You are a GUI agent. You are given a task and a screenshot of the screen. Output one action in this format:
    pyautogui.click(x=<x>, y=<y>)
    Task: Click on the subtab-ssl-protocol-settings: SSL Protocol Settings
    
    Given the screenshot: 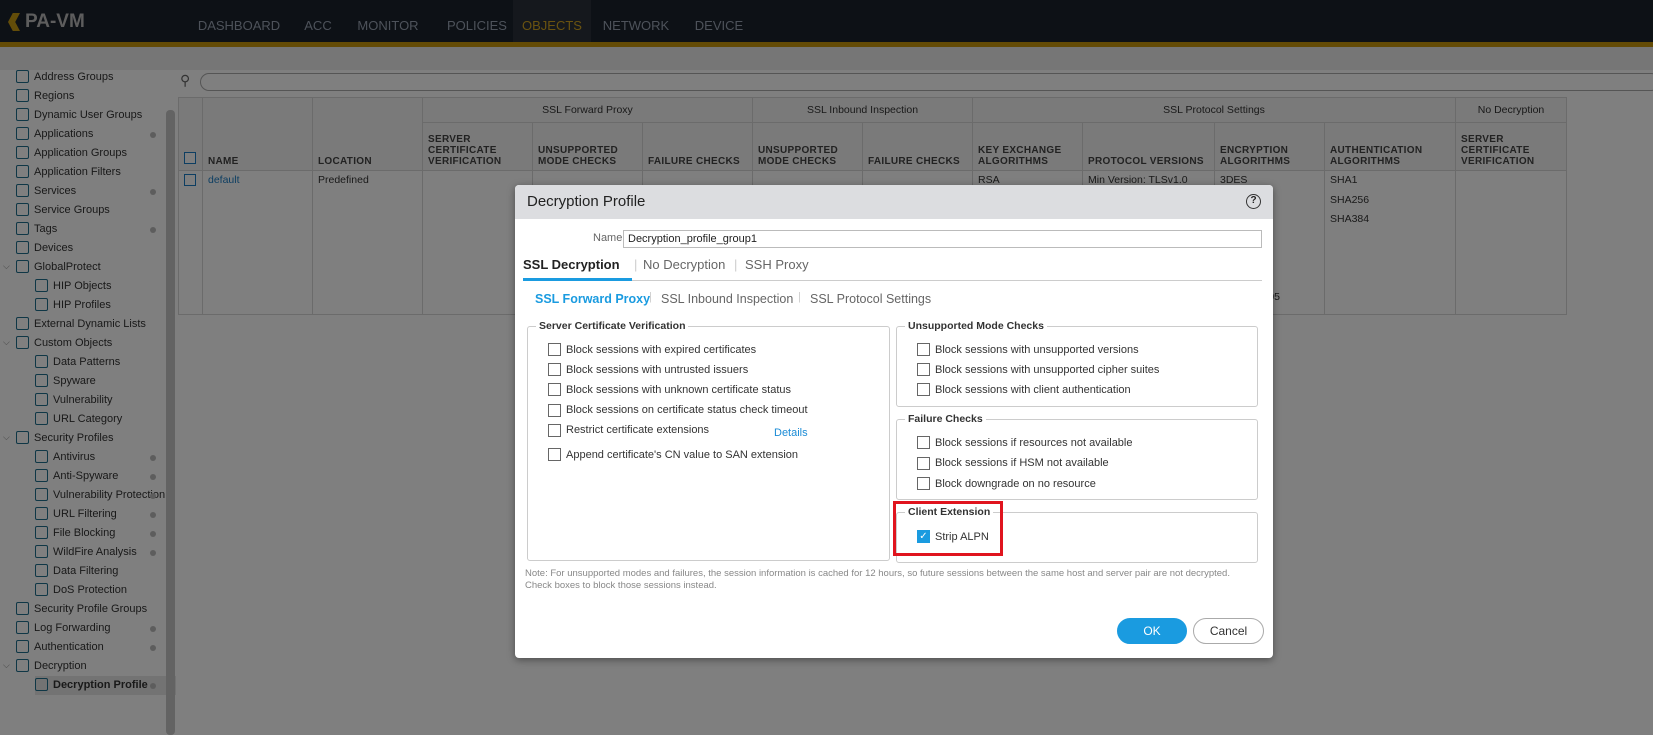 What is the action you would take?
    pyautogui.click(x=870, y=299)
    